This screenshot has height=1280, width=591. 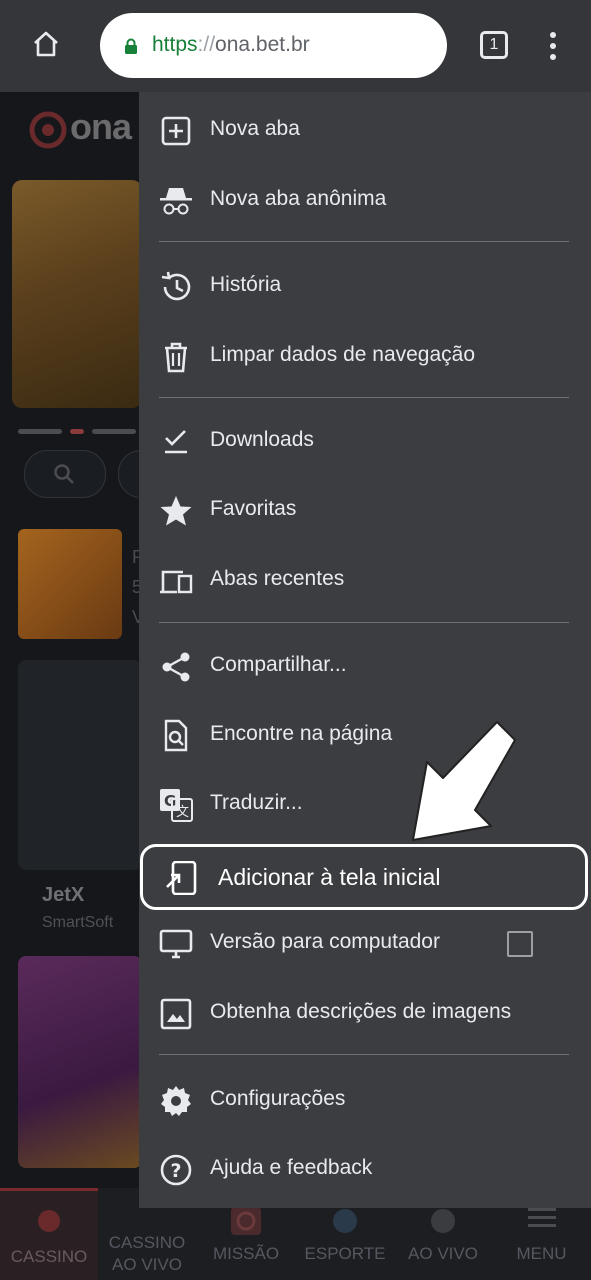 What do you see at coordinates (255, 128) in the screenshot?
I see `menu-item-label: Nova aba` at bounding box center [255, 128].